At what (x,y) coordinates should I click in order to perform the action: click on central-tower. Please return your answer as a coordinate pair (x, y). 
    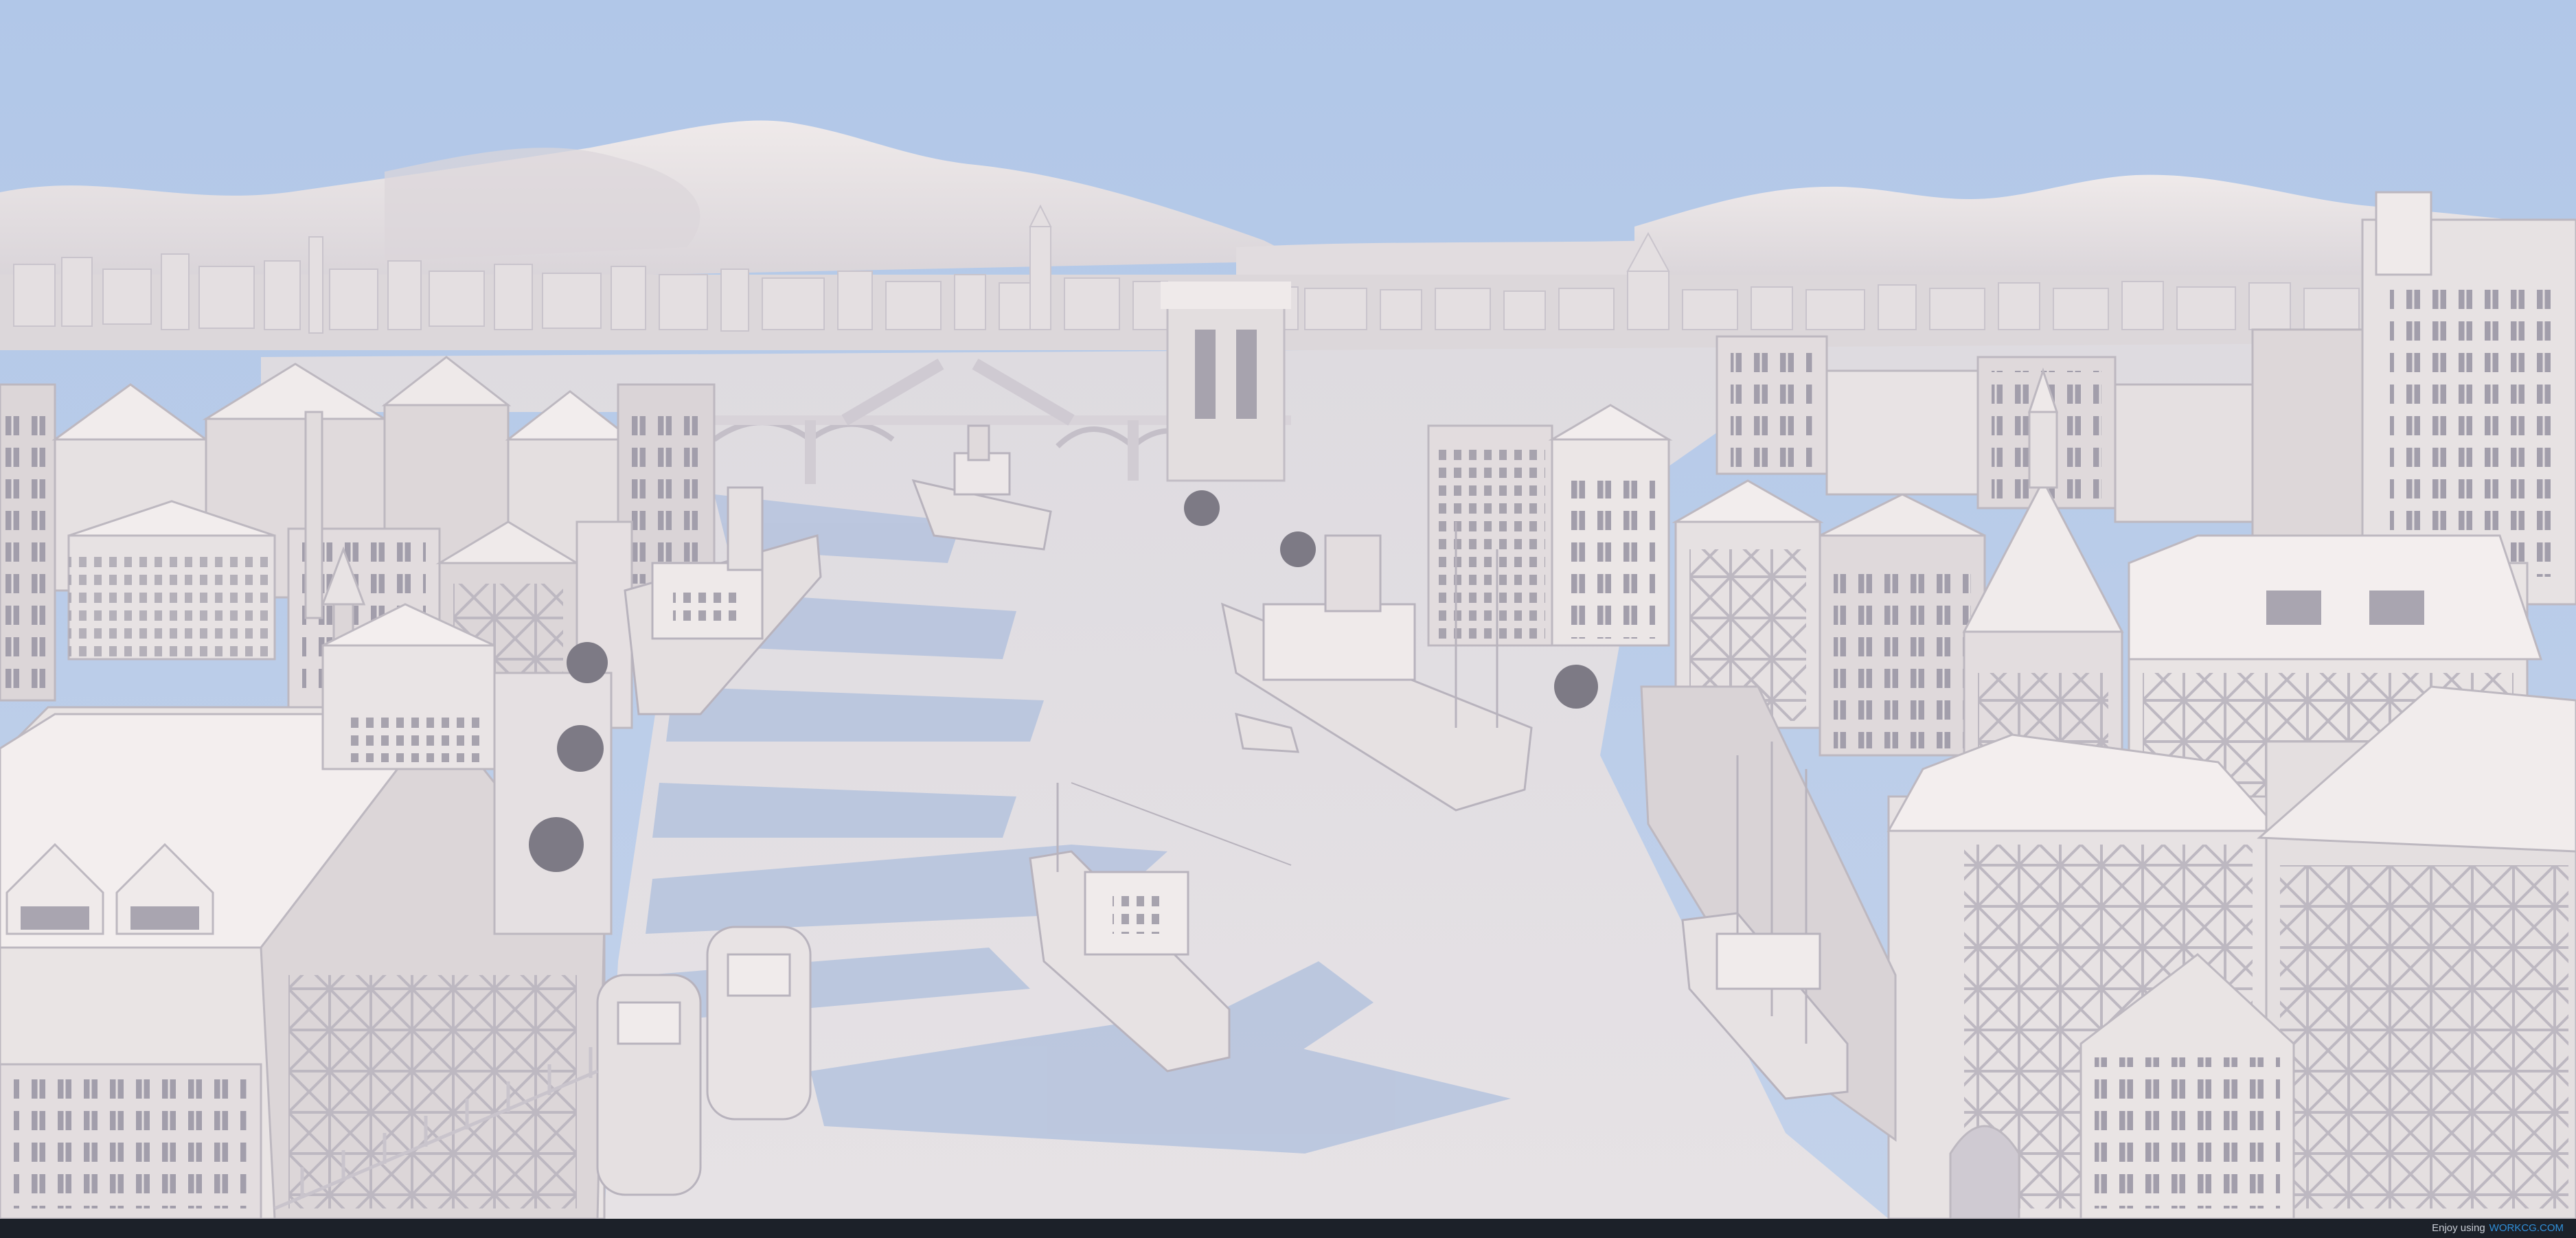
    Looking at the image, I should click on (1226, 382).